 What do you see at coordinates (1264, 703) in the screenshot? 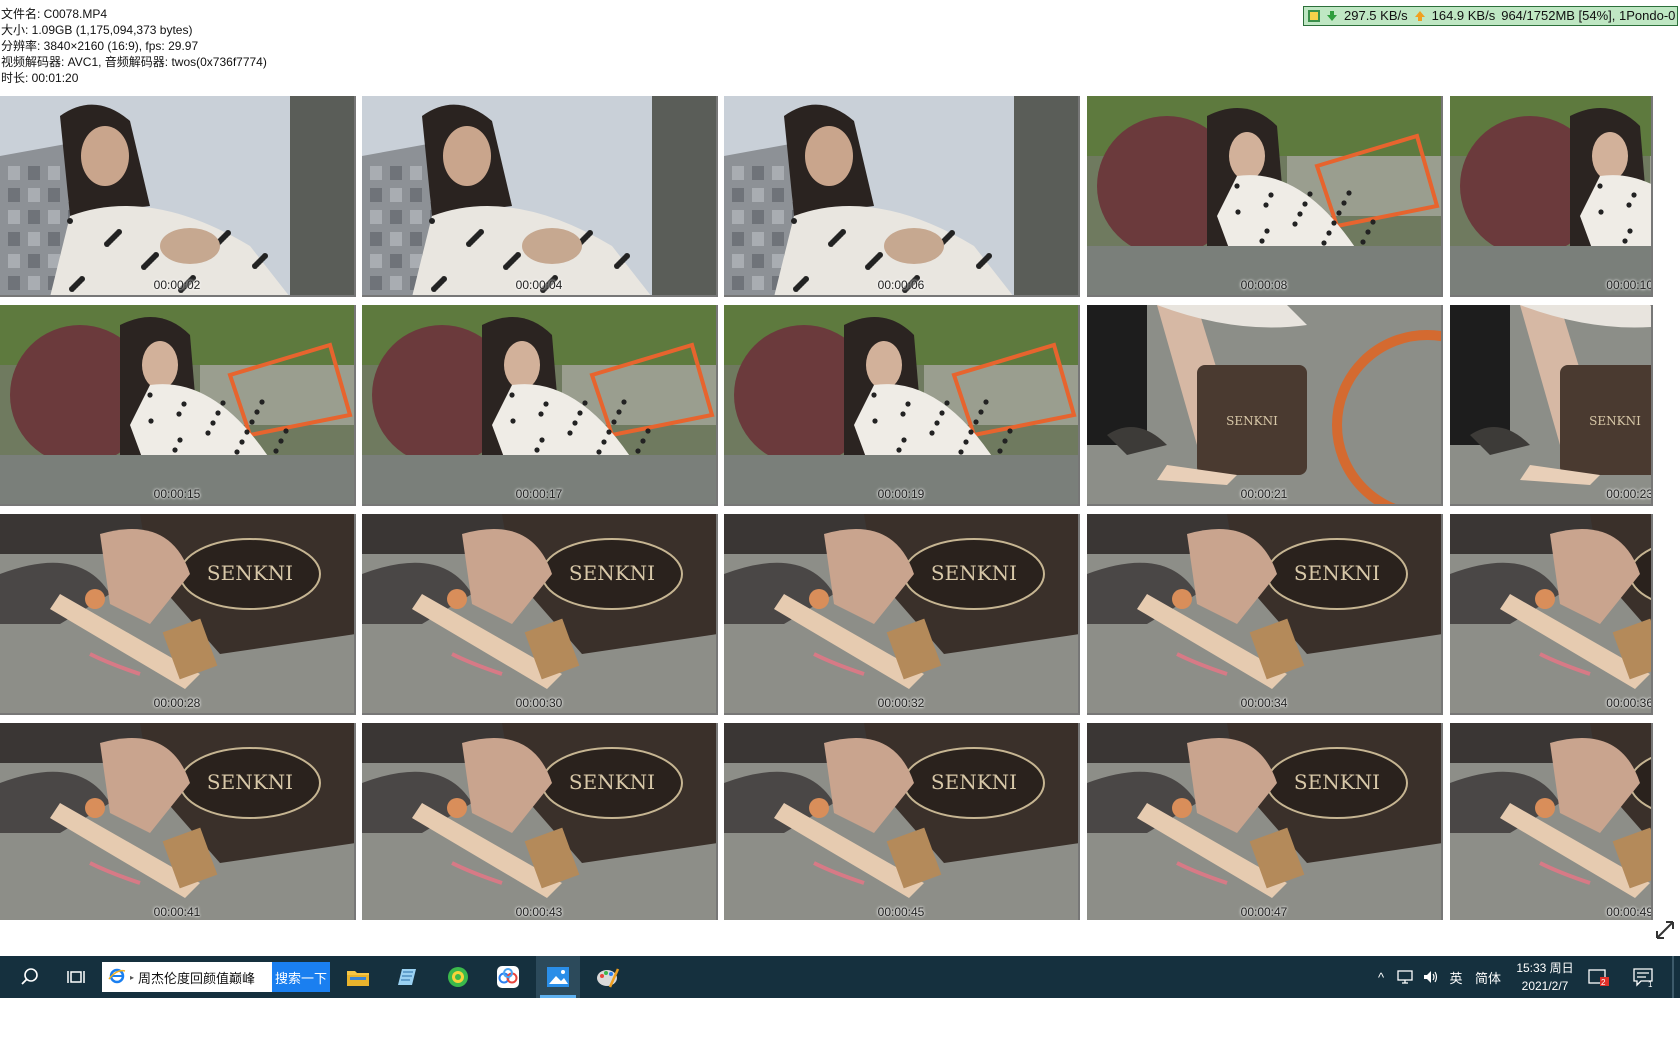
I see `thumbnail-timestamp: 00:00:34` at bounding box center [1264, 703].